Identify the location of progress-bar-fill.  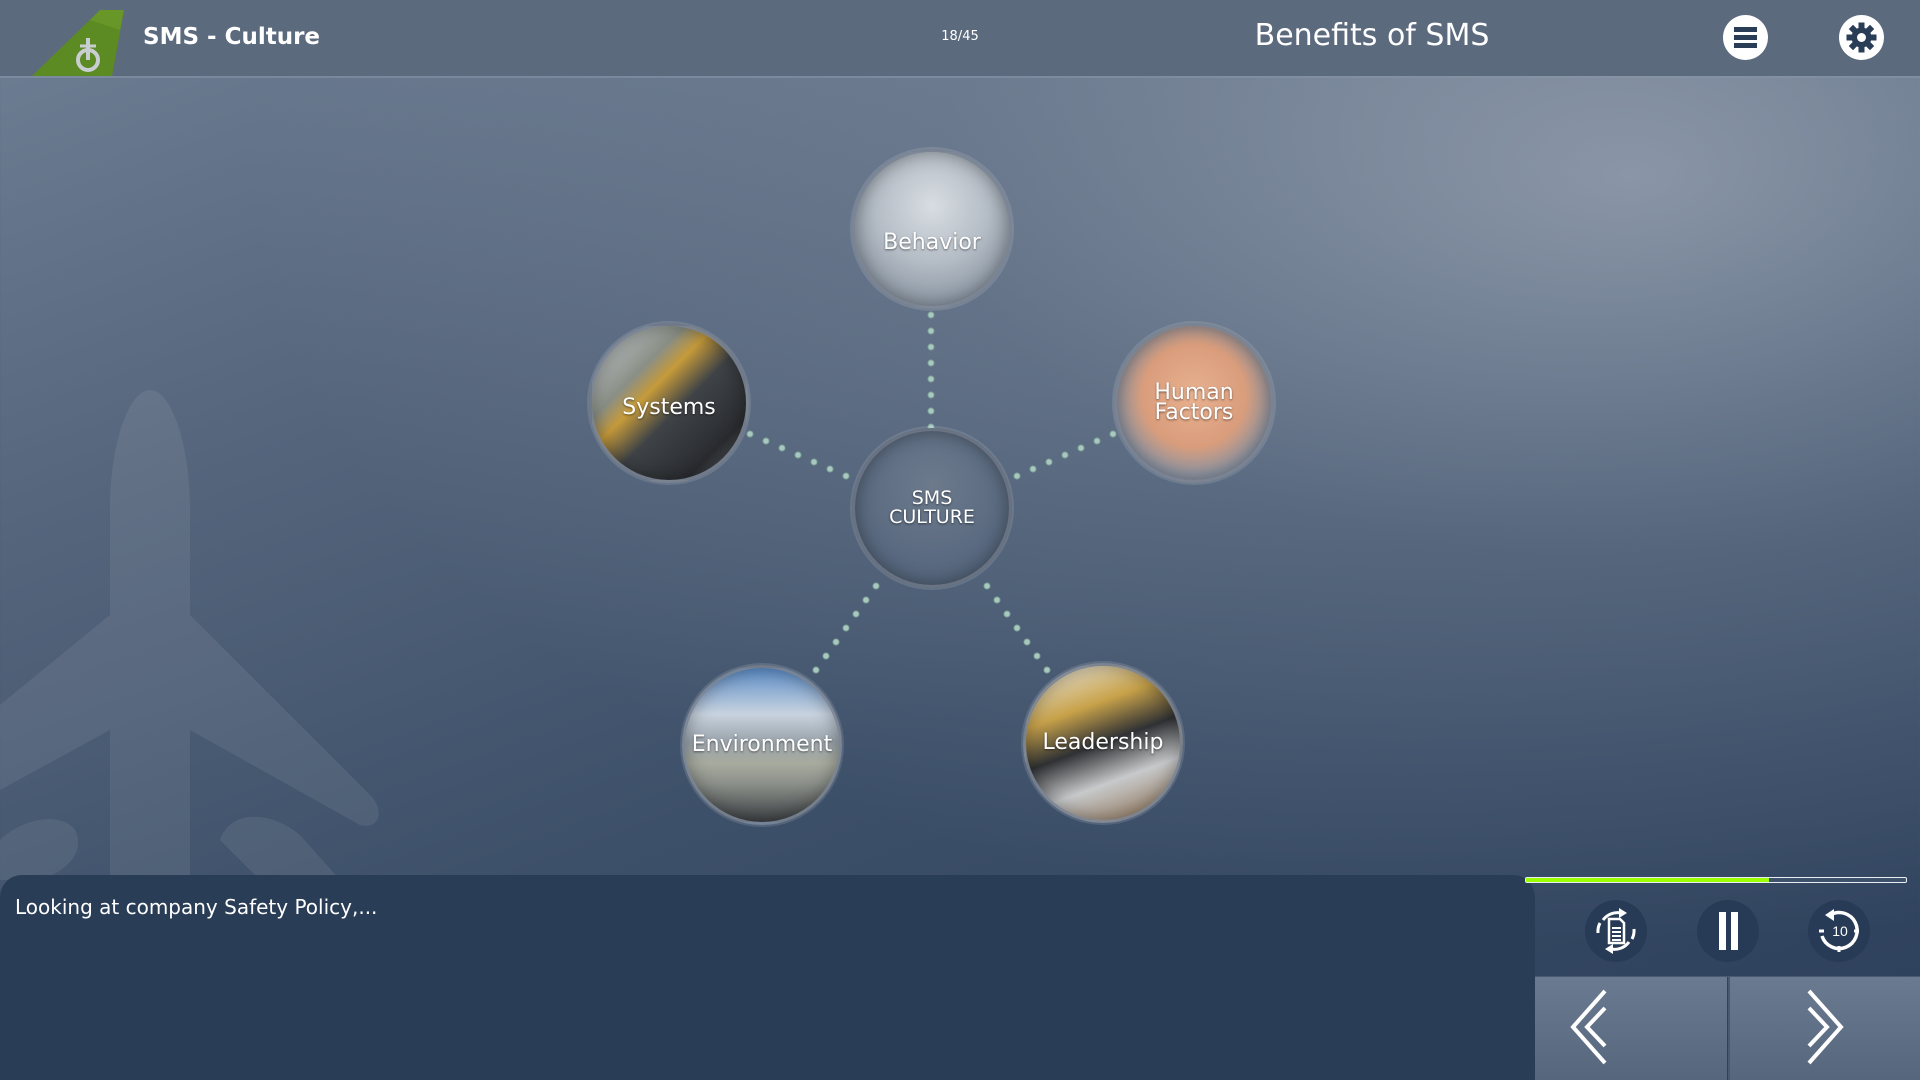
(1648, 880).